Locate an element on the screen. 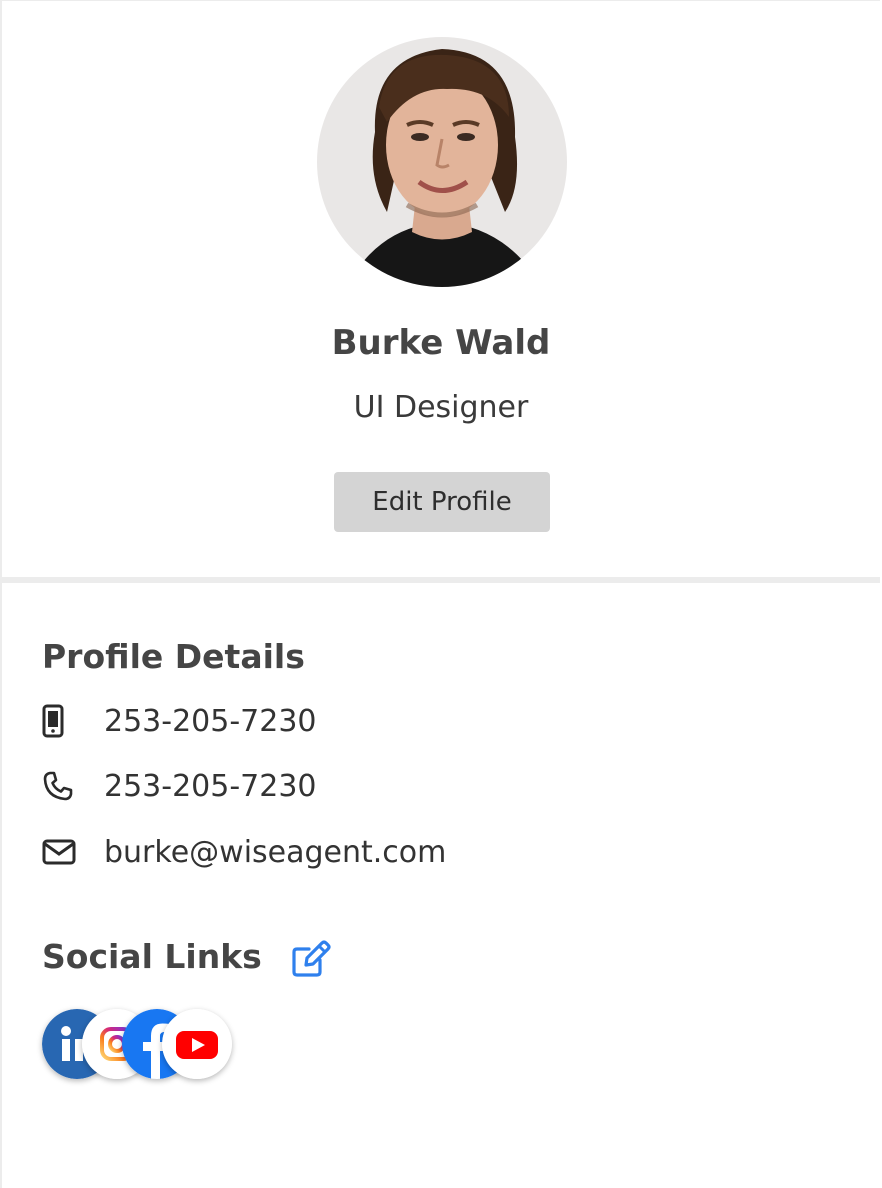 The height and width of the screenshot is (1188, 882). edit-profile-button: Edit Profile is located at coordinates (442, 502).